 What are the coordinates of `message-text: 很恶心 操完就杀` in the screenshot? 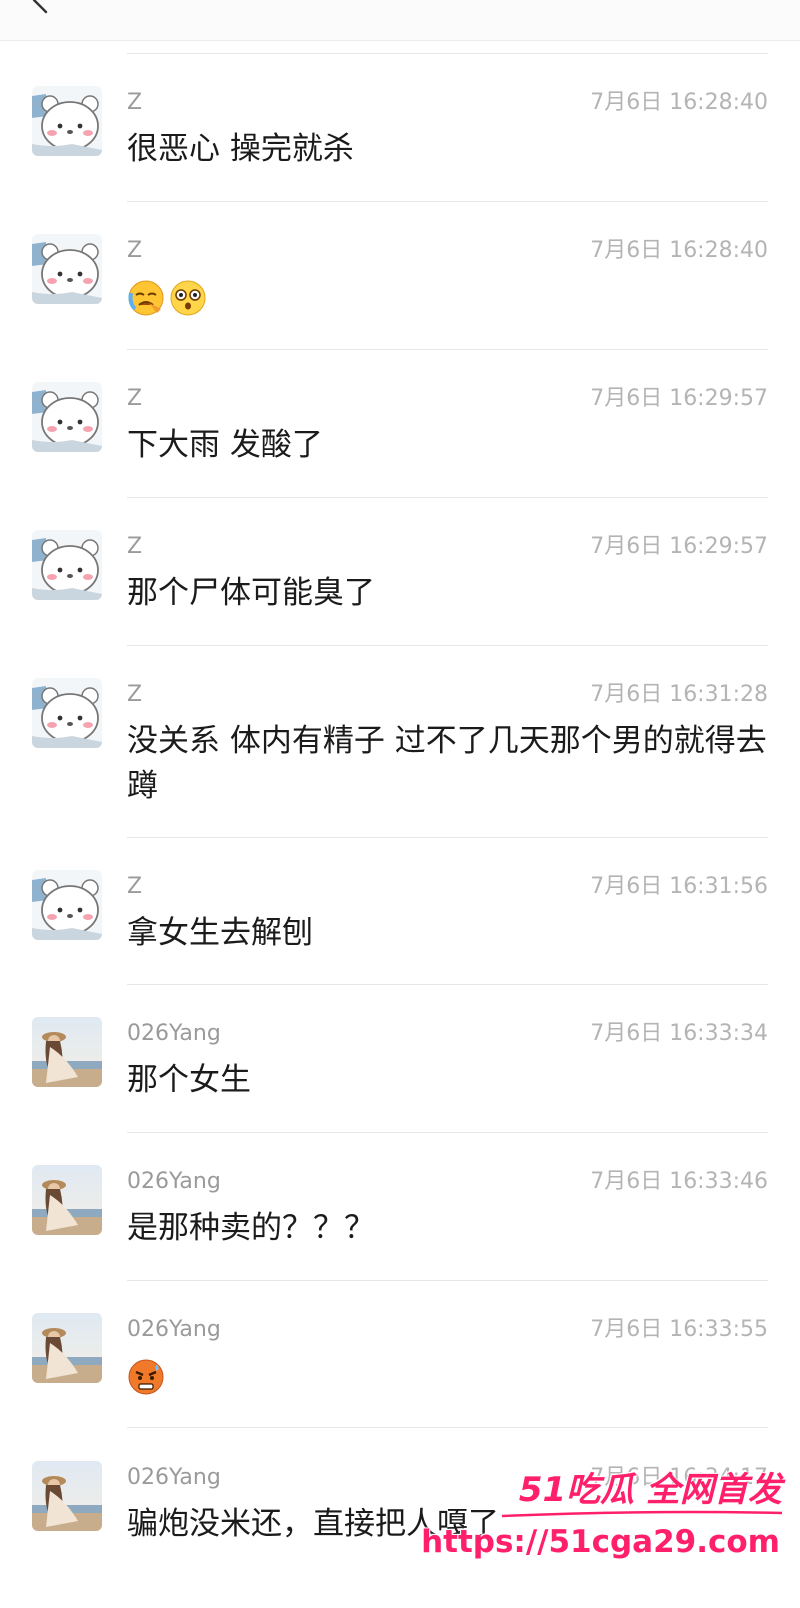 It's located at (240, 149).